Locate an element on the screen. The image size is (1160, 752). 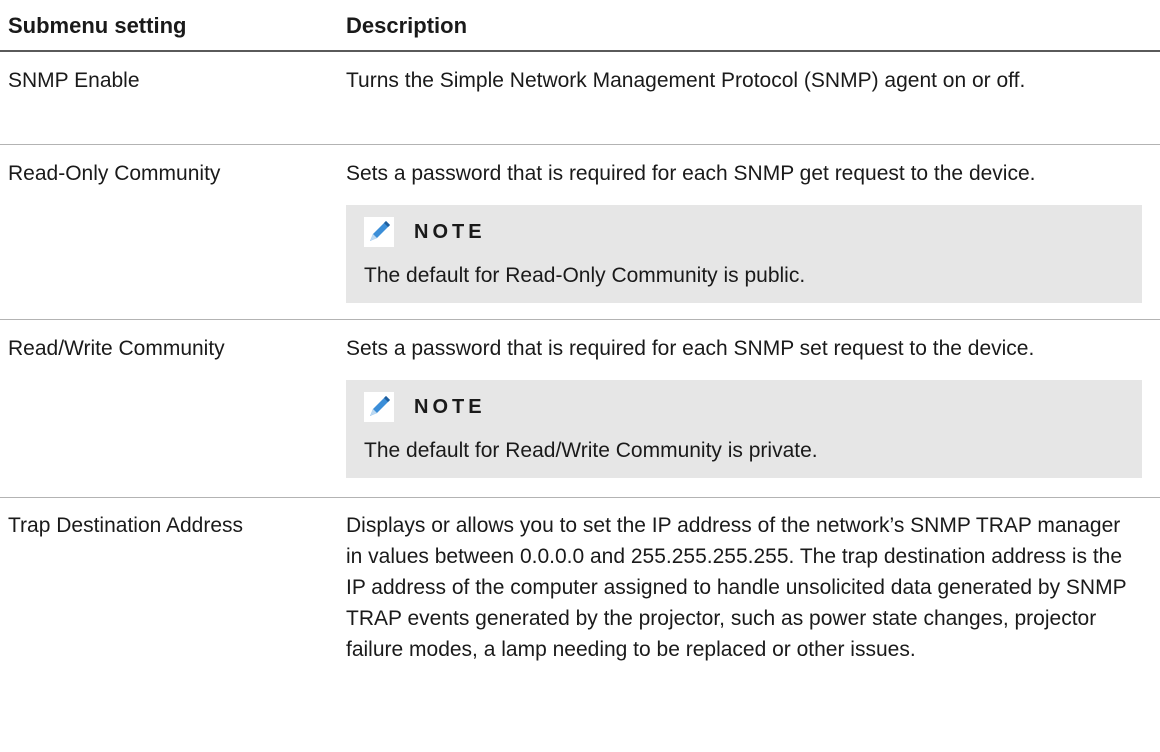
header-setting-cell: Submenu setting is located at coordinates (173, 25).